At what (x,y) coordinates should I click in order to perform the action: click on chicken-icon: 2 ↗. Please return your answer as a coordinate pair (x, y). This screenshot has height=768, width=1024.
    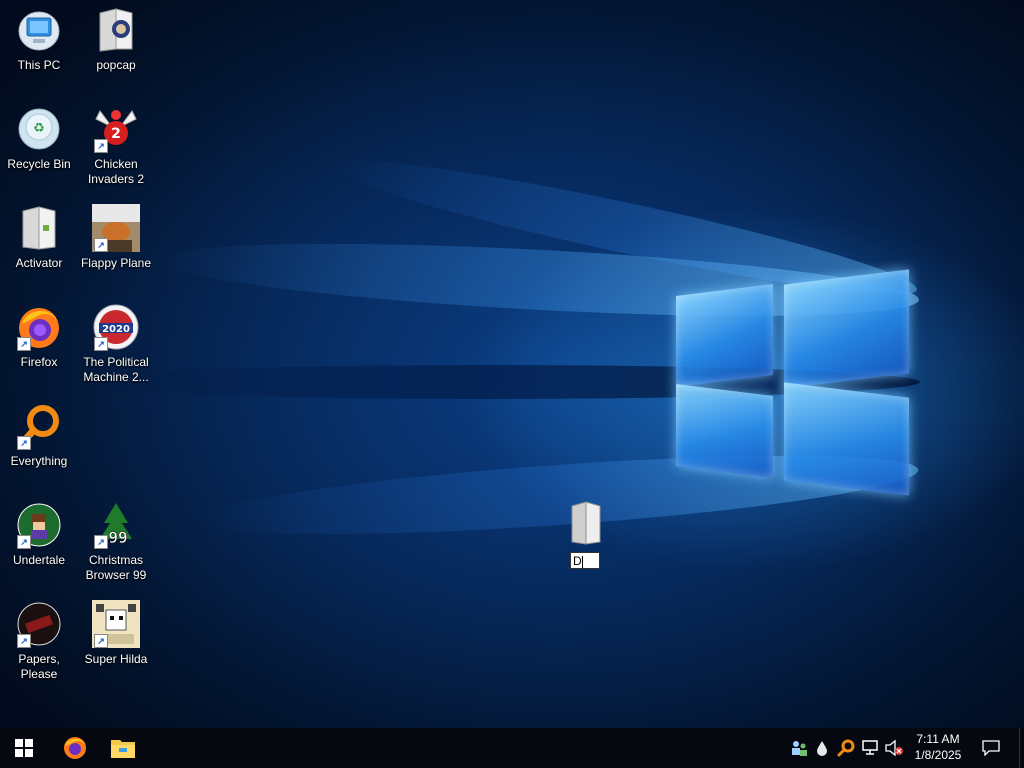
    Looking at the image, I should click on (116, 129).